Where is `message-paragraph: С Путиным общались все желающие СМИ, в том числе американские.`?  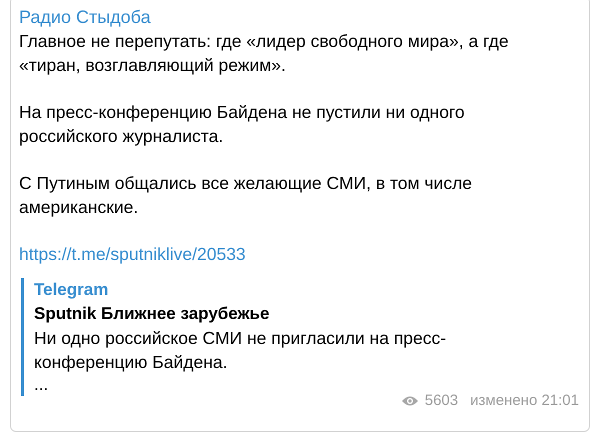
message-paragraph: С Путиным общались все желающие СМИ, в том числе американские. is located at coordinates (246, 195).